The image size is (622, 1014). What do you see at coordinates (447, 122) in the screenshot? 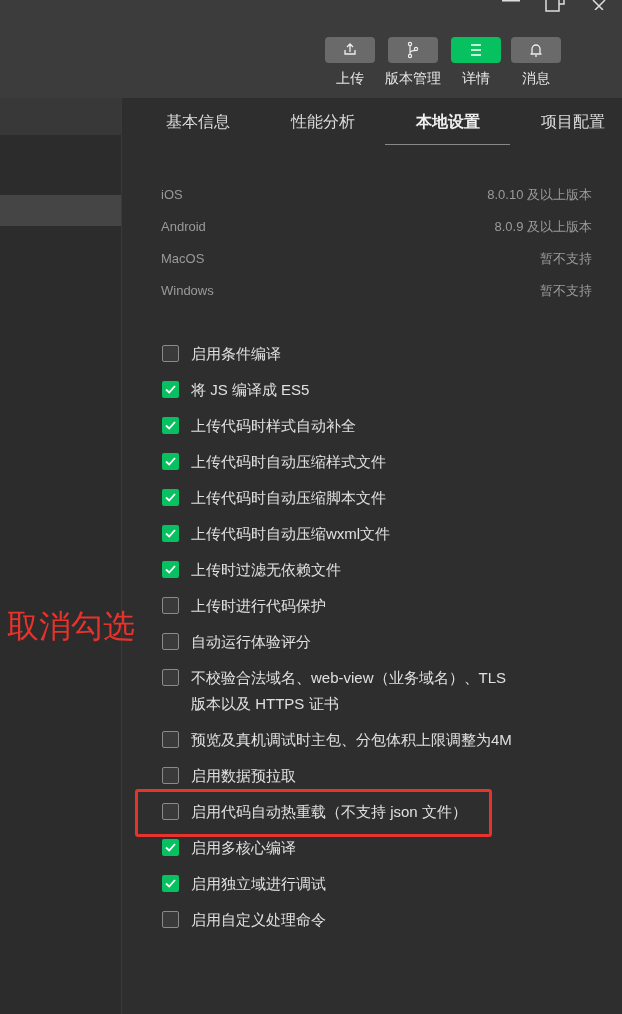
I see `tab: 本地设置` at bounding box center [447, 122].